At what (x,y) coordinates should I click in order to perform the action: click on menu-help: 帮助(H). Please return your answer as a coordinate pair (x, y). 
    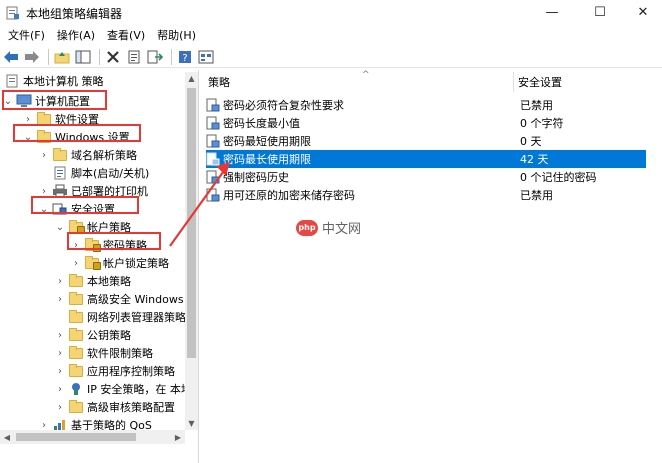
    Looking at the image, I should click on (176, 36).